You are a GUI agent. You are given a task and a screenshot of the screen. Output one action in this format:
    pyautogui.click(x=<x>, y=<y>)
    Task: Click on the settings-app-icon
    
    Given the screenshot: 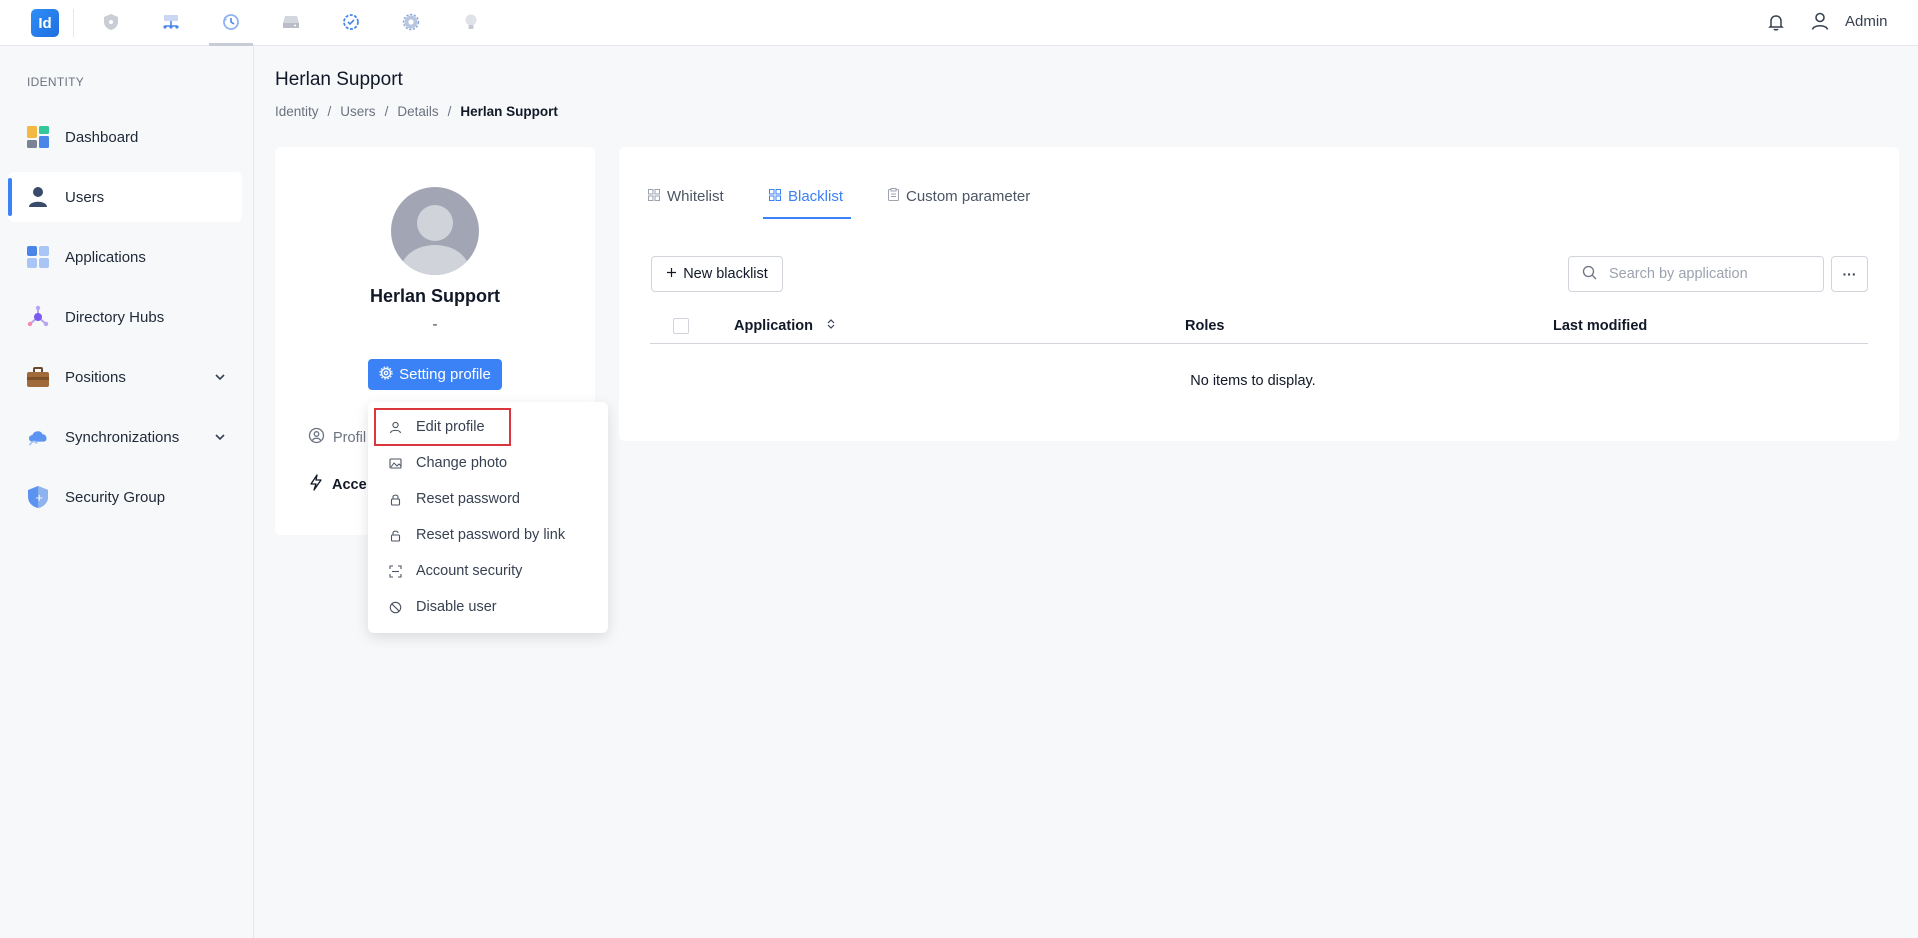 What is the action you would take?
    pyautogui.click(x=411, y=22)
    